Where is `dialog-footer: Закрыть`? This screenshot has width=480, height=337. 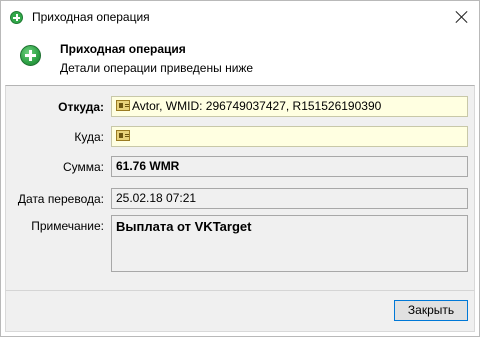
dialog-footer: Закрыть is located at coordinates (240, 311).